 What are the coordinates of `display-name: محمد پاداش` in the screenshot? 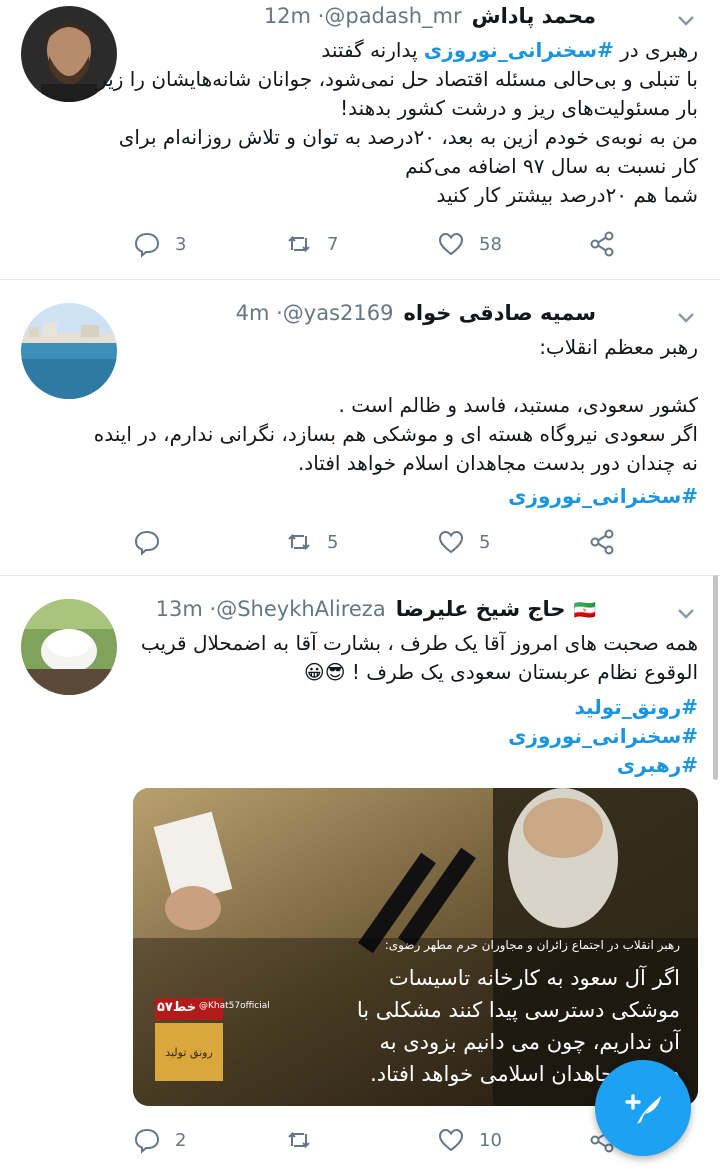 It's located at (534, 16).